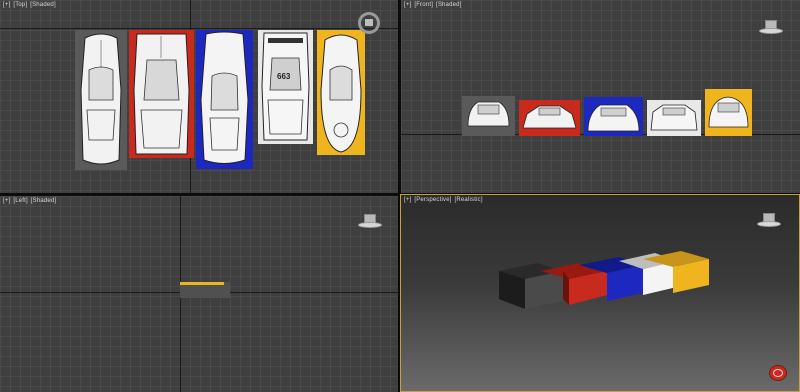 This screenshot has width=800, height=392. Describe the element at coordinates (30, 201) in the screenshot. I see `viewport-label-left: [+] [Left] [Shaded]` at that location.